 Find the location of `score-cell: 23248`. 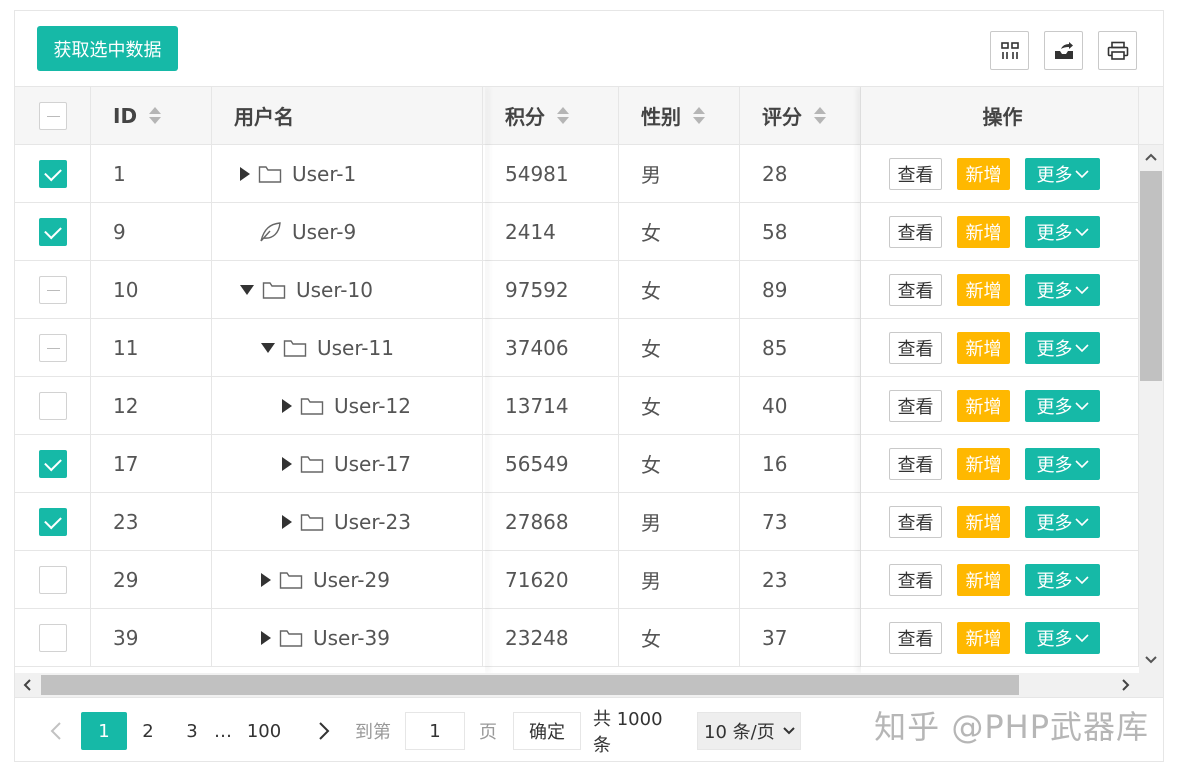

score-cell: 23248 is located at coordinates (551, 637).